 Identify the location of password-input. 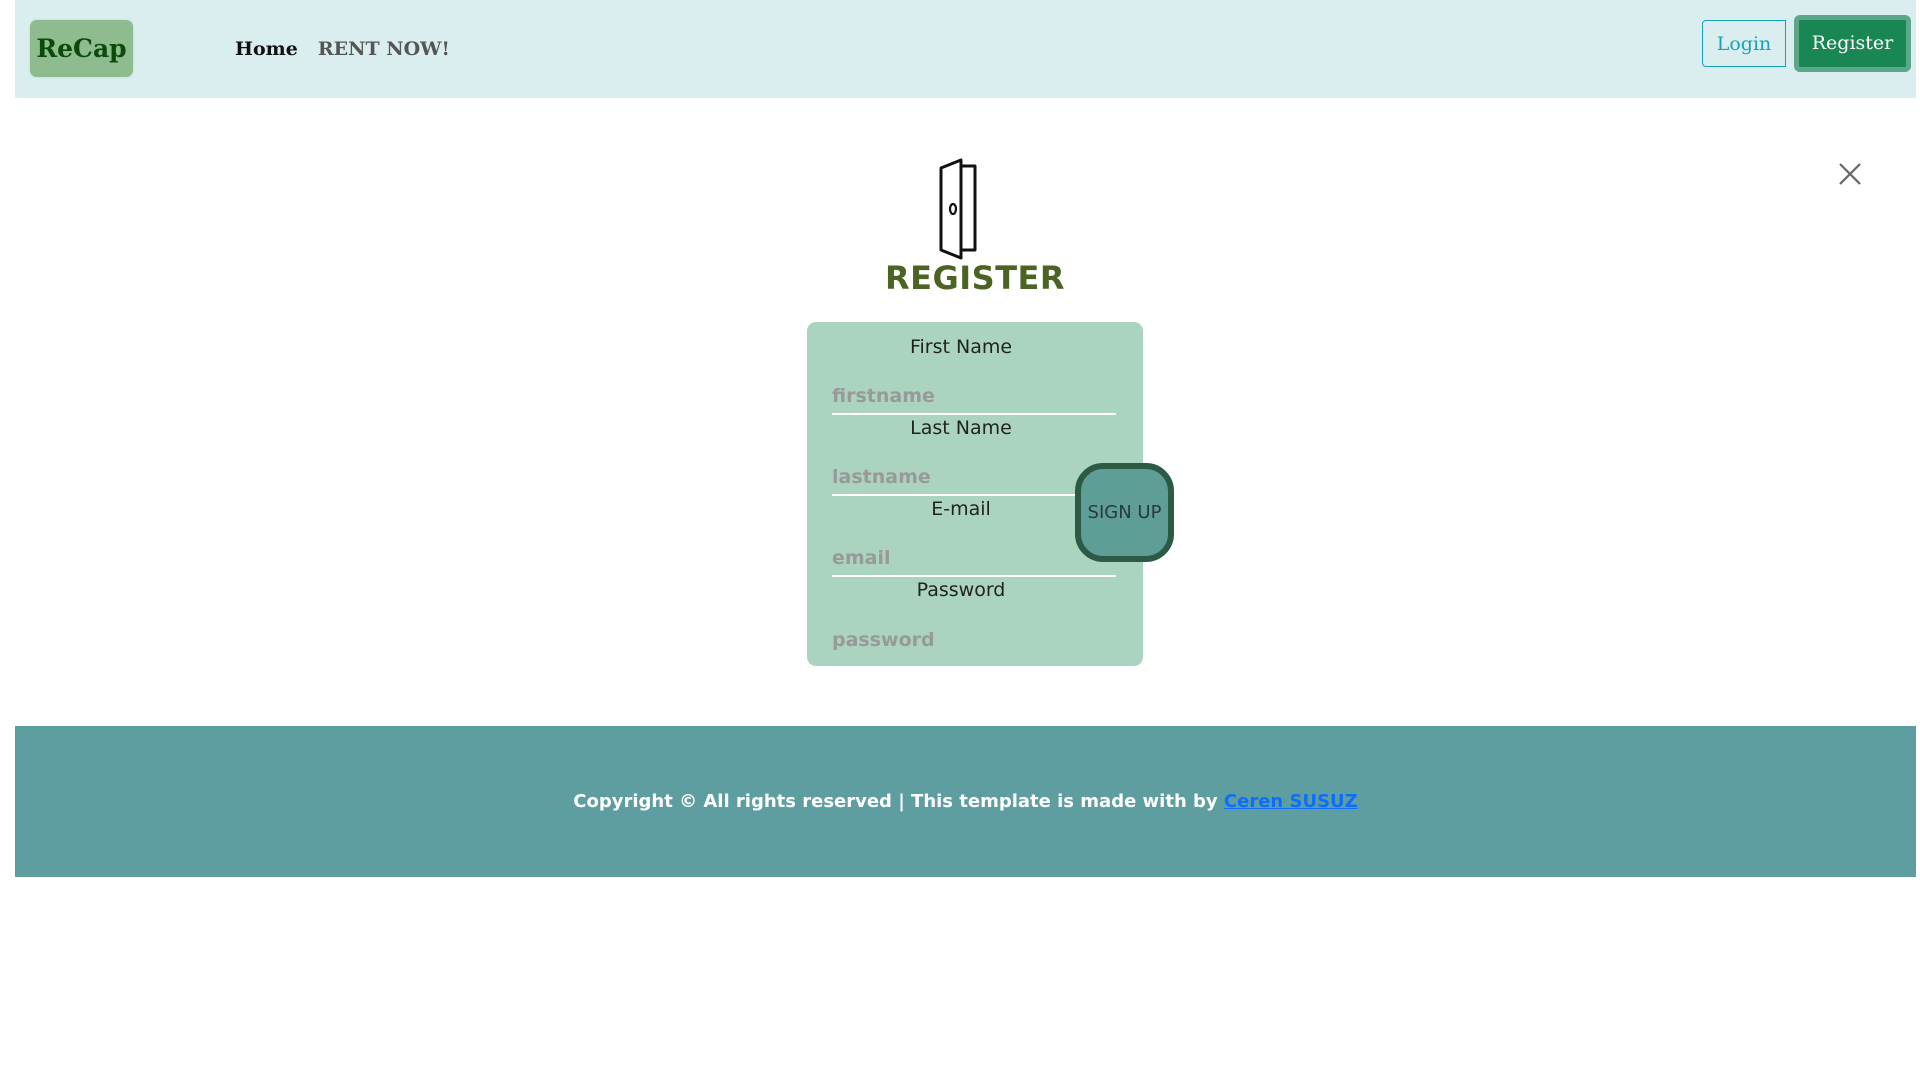
(974, 640).